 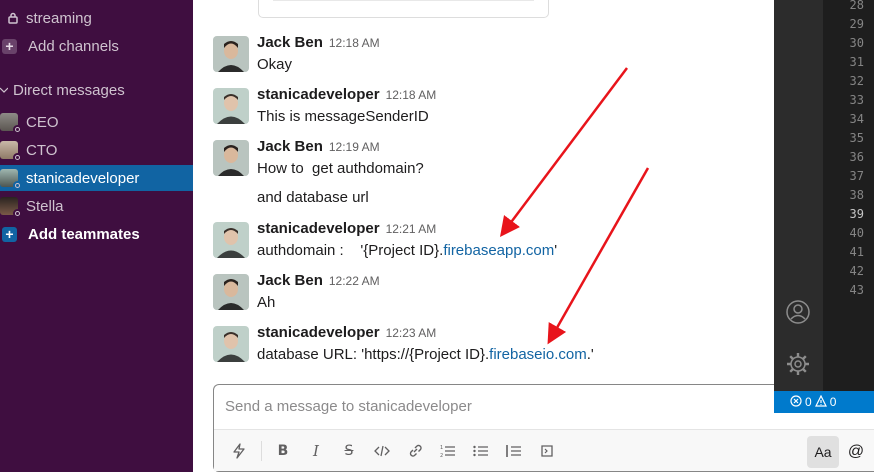 I want to click on line-number: 29, so click(x=856, y=24).